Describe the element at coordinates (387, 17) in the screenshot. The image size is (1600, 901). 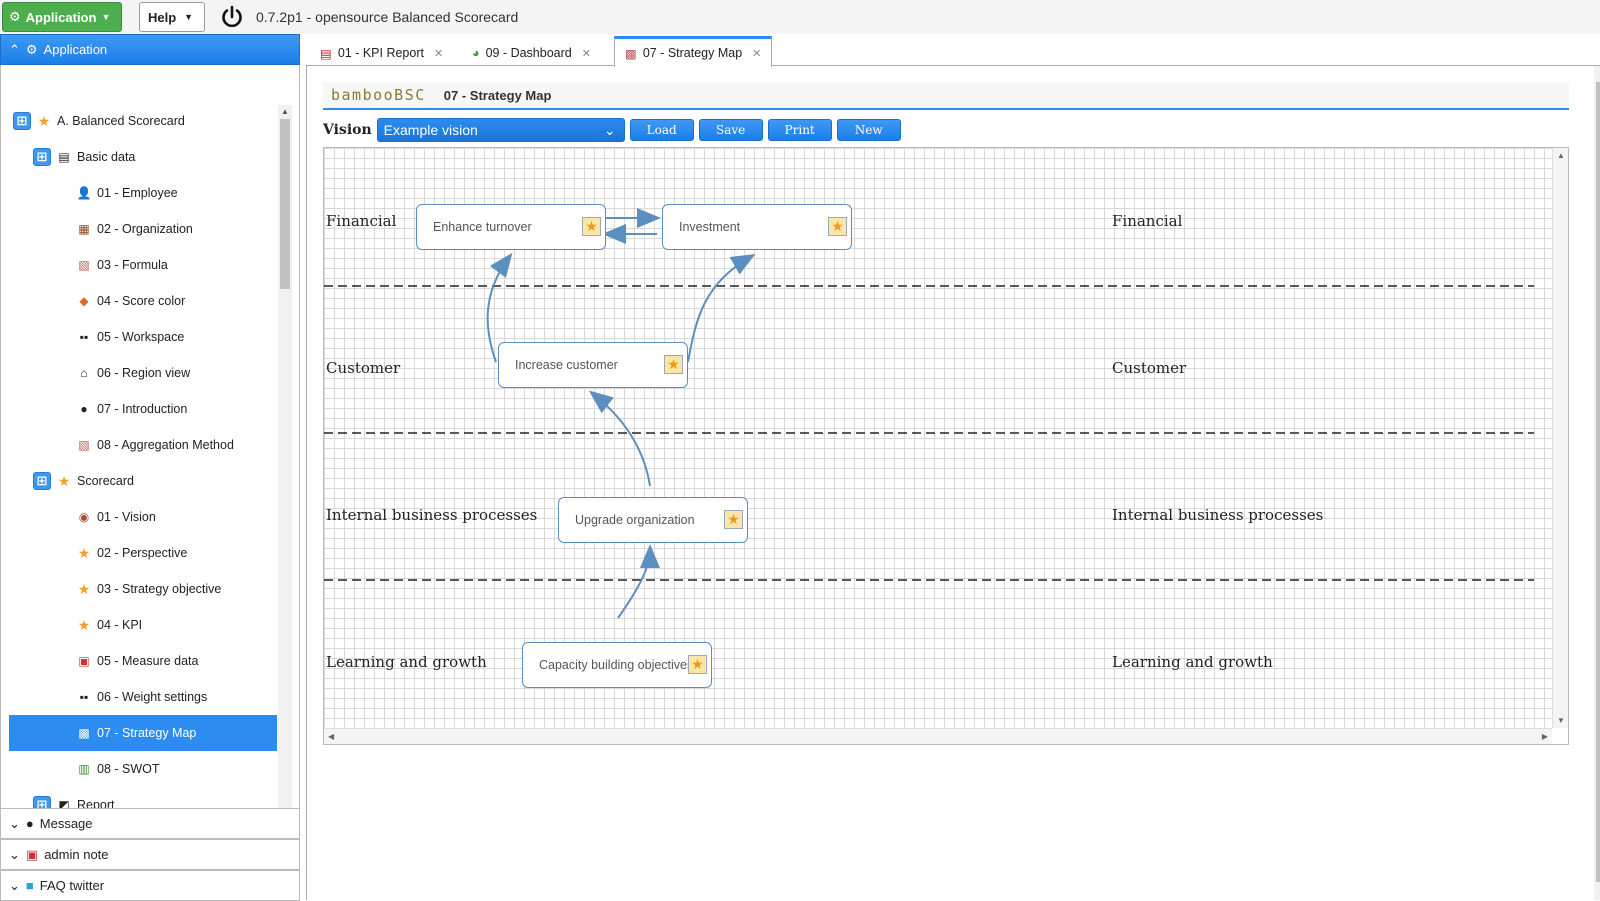
I see `app-title: 0.7.2p1 - opensource Balanced Scorecard` at that location.